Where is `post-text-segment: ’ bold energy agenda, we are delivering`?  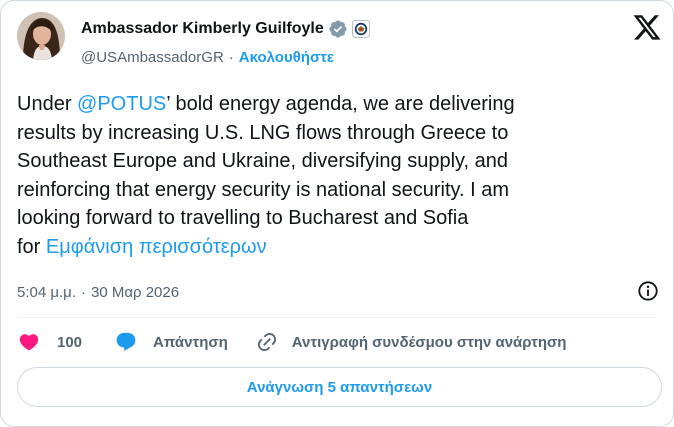
post-text-segment: ’ bold energy agenda, we are delivering is located at coordinates (340, 104).